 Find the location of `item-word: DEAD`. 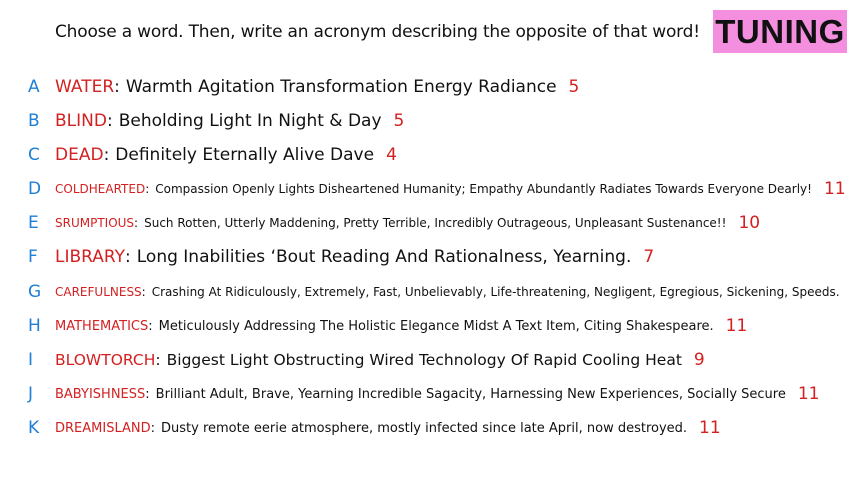

item-word: DEAD is located at coordinates (79, 155).